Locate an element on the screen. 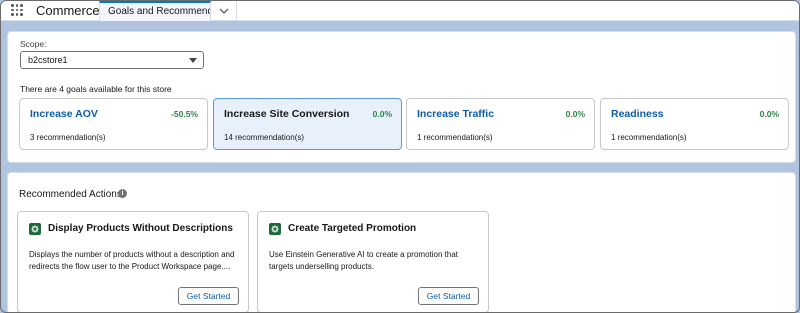  app-launcher-icon is located at coordinates (17, 10).